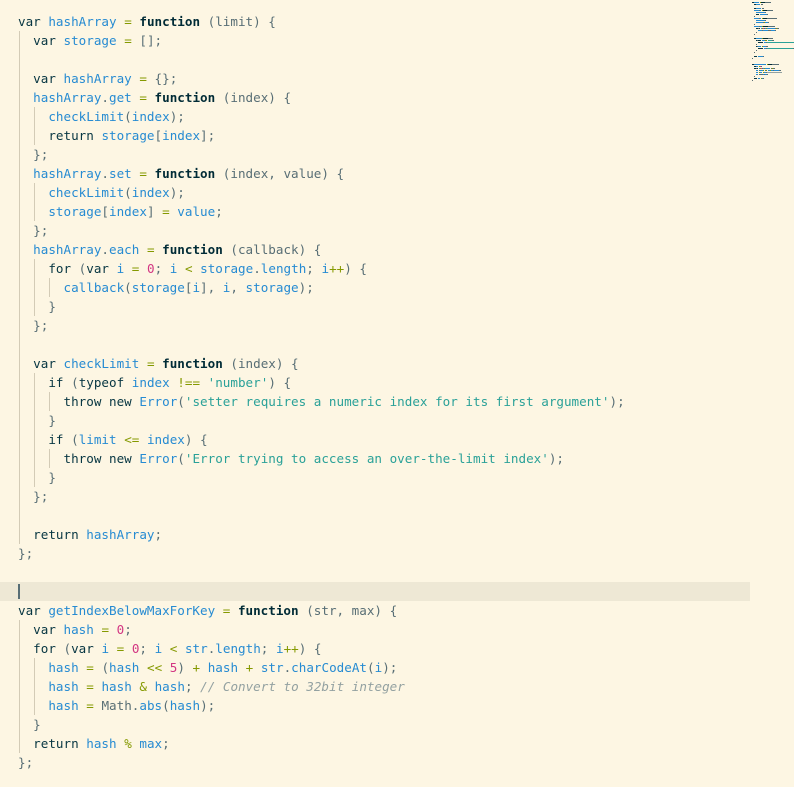 The width and height of the screenshot is (794, 787). Describe the element at coordinates (238, 287) in the screenshot. I see `code-token: ,` at that location.